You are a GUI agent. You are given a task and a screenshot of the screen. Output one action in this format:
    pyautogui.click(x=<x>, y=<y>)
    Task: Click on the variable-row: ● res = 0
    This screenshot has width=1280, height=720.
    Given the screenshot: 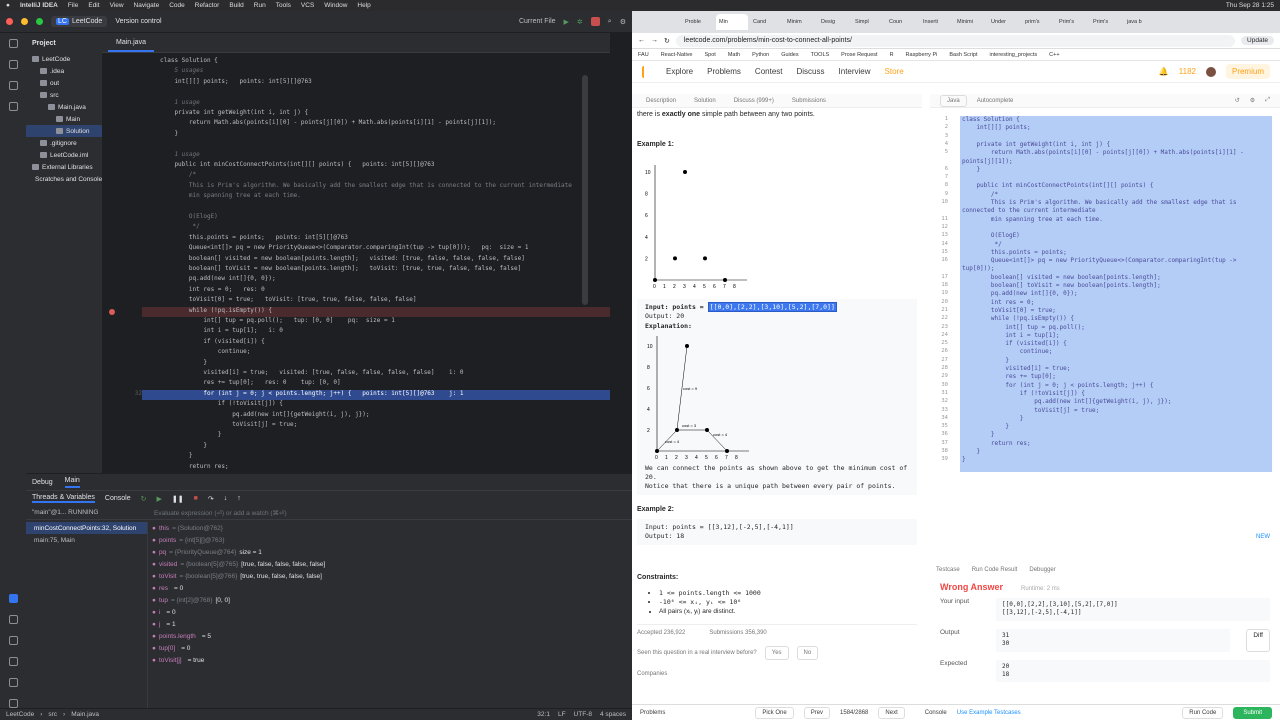 What is the action you would take?
    pyautogui.click(x=392, y=588)
    